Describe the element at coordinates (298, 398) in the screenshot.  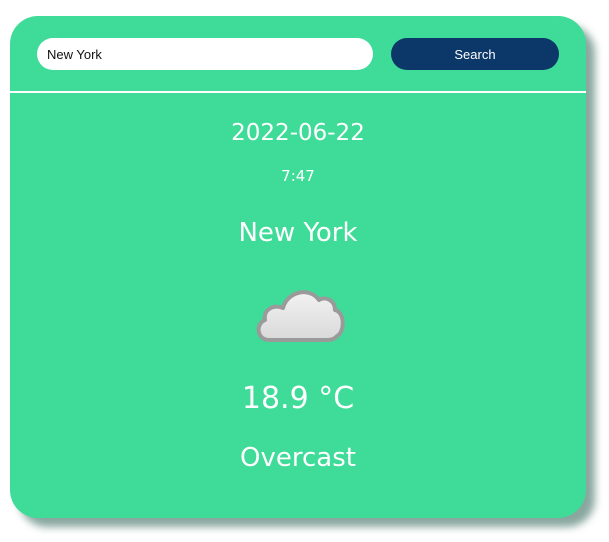
I see `temperature-value: 18.9 °C` at that location.